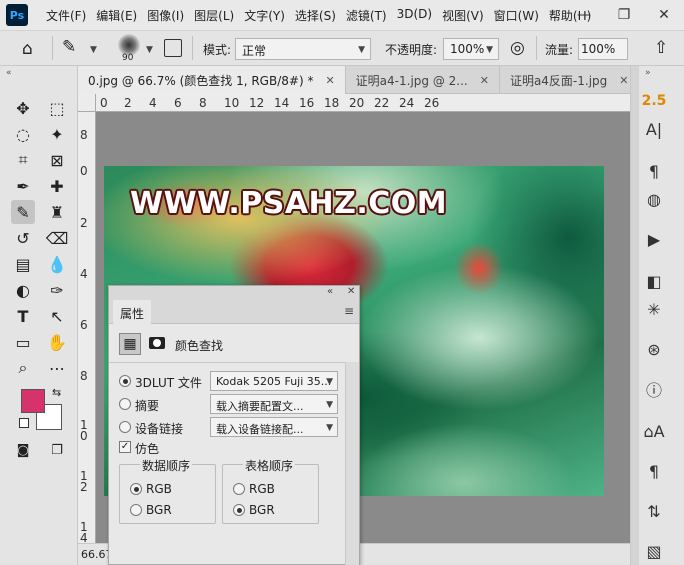  I want to click on lasso-tool-icon: ◌, so click(23, 134).